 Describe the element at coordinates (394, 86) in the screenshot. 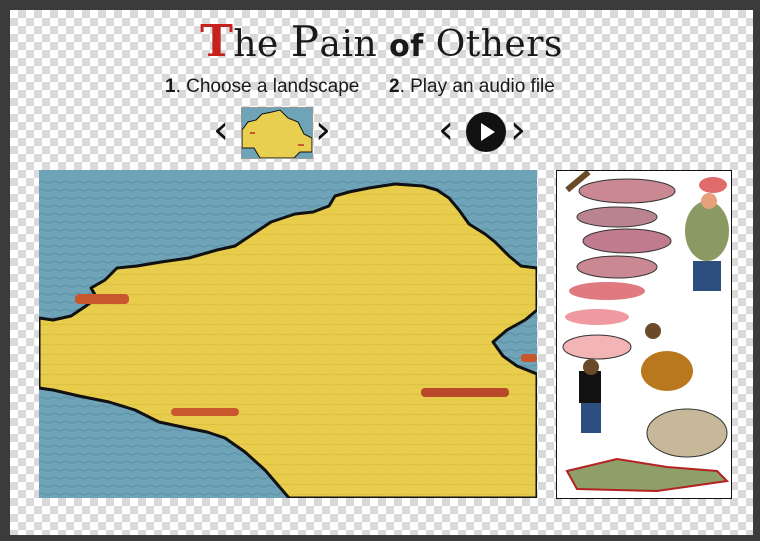

I see `step-2-number: 2` at that location.